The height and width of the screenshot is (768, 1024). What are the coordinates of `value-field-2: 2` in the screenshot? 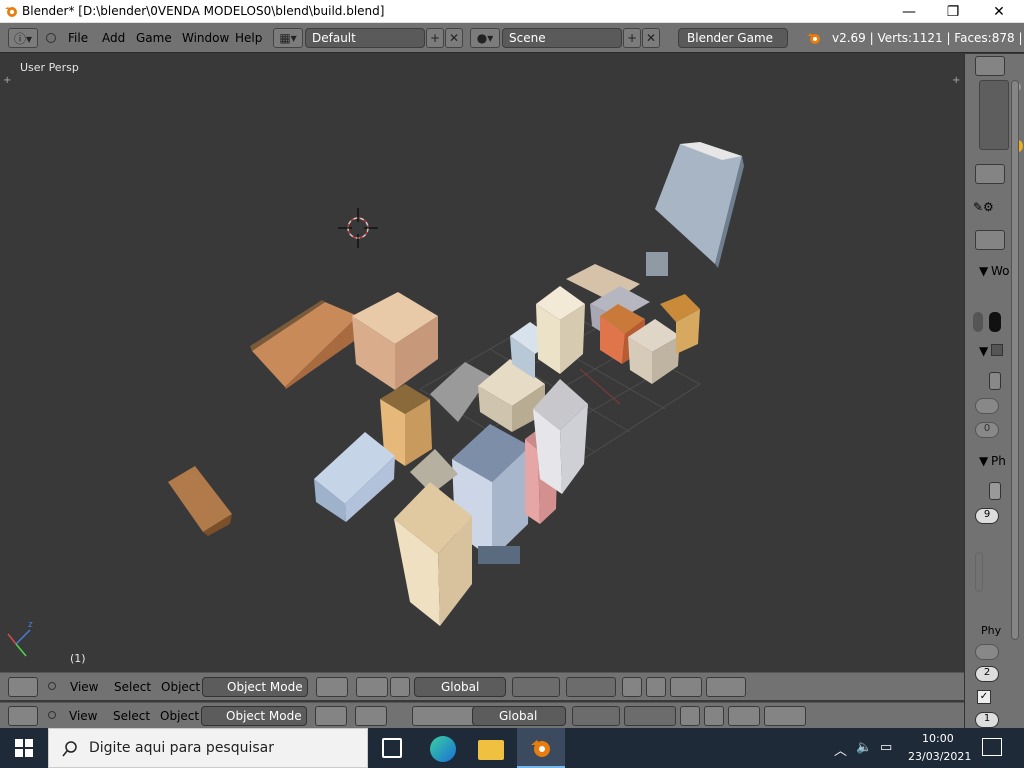 It's located at (987, 674).